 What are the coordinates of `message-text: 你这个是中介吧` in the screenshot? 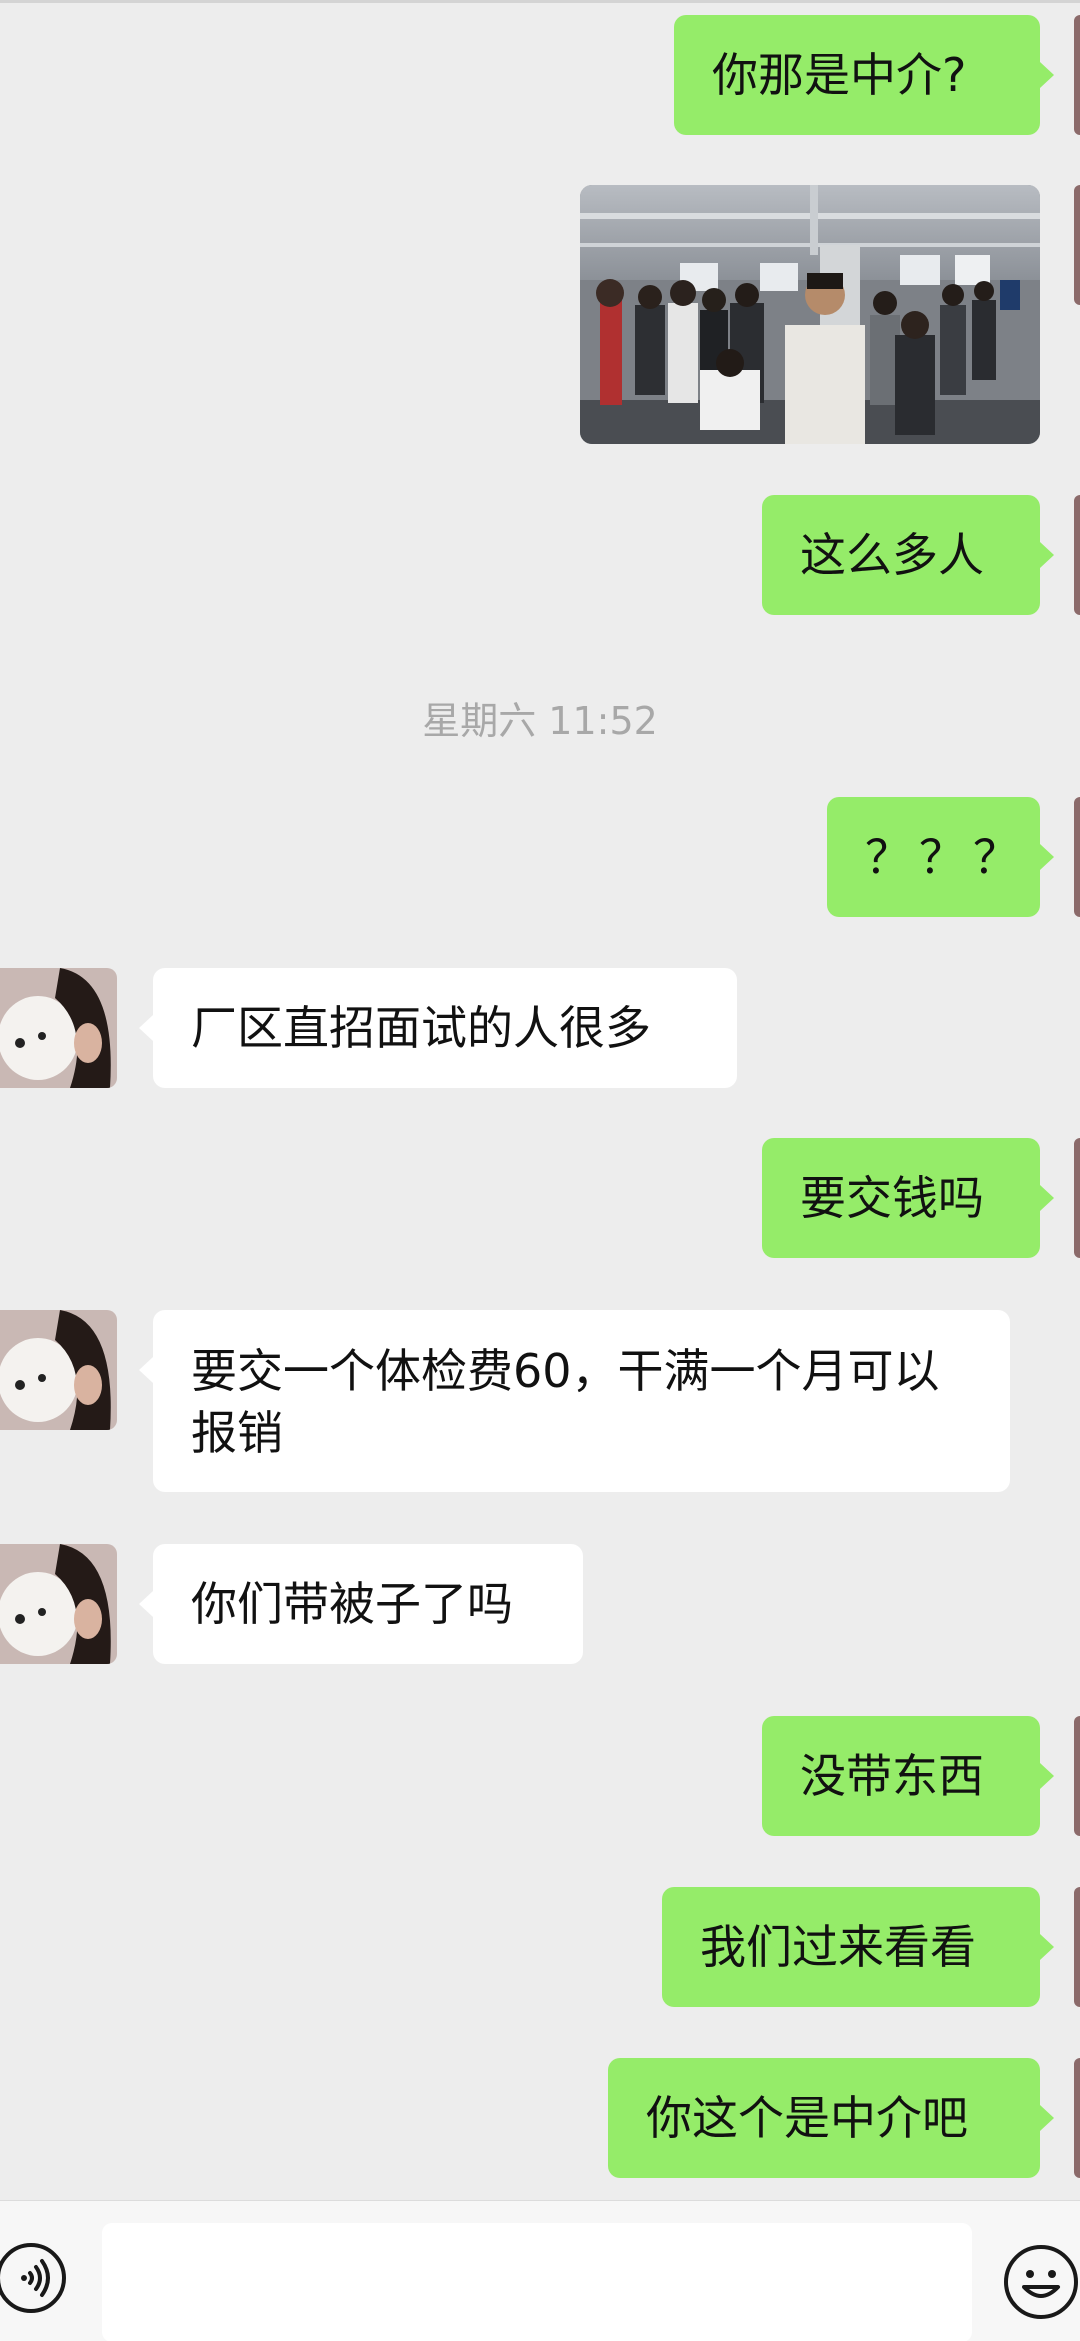 It's located at (807, 2118).